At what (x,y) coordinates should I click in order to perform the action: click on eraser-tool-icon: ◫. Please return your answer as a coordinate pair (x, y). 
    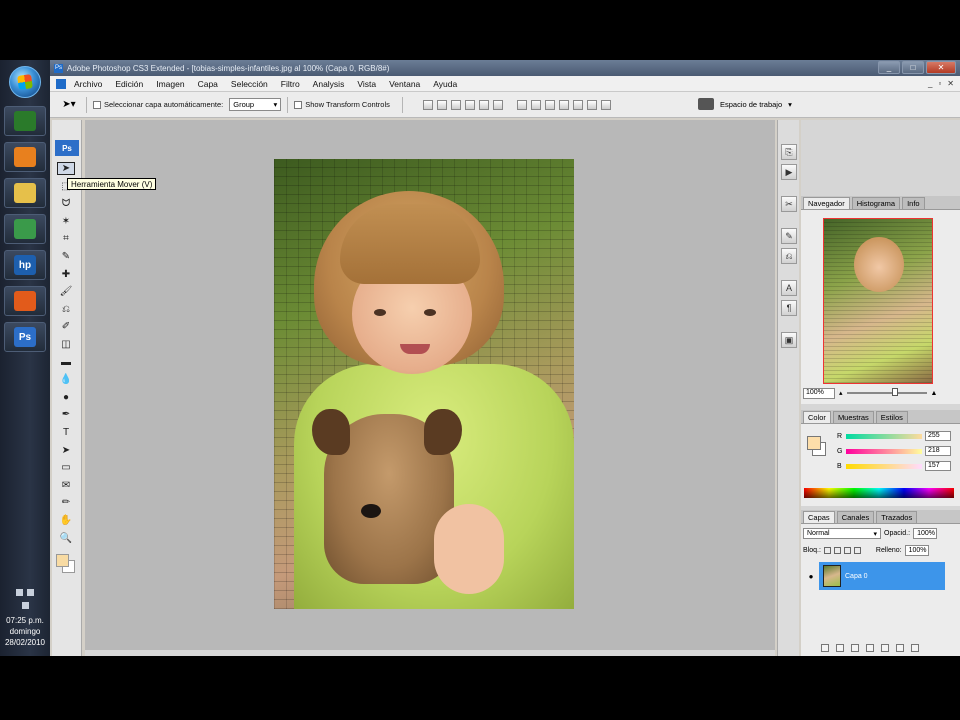
    Looking at the image, I should click on (66, 344).